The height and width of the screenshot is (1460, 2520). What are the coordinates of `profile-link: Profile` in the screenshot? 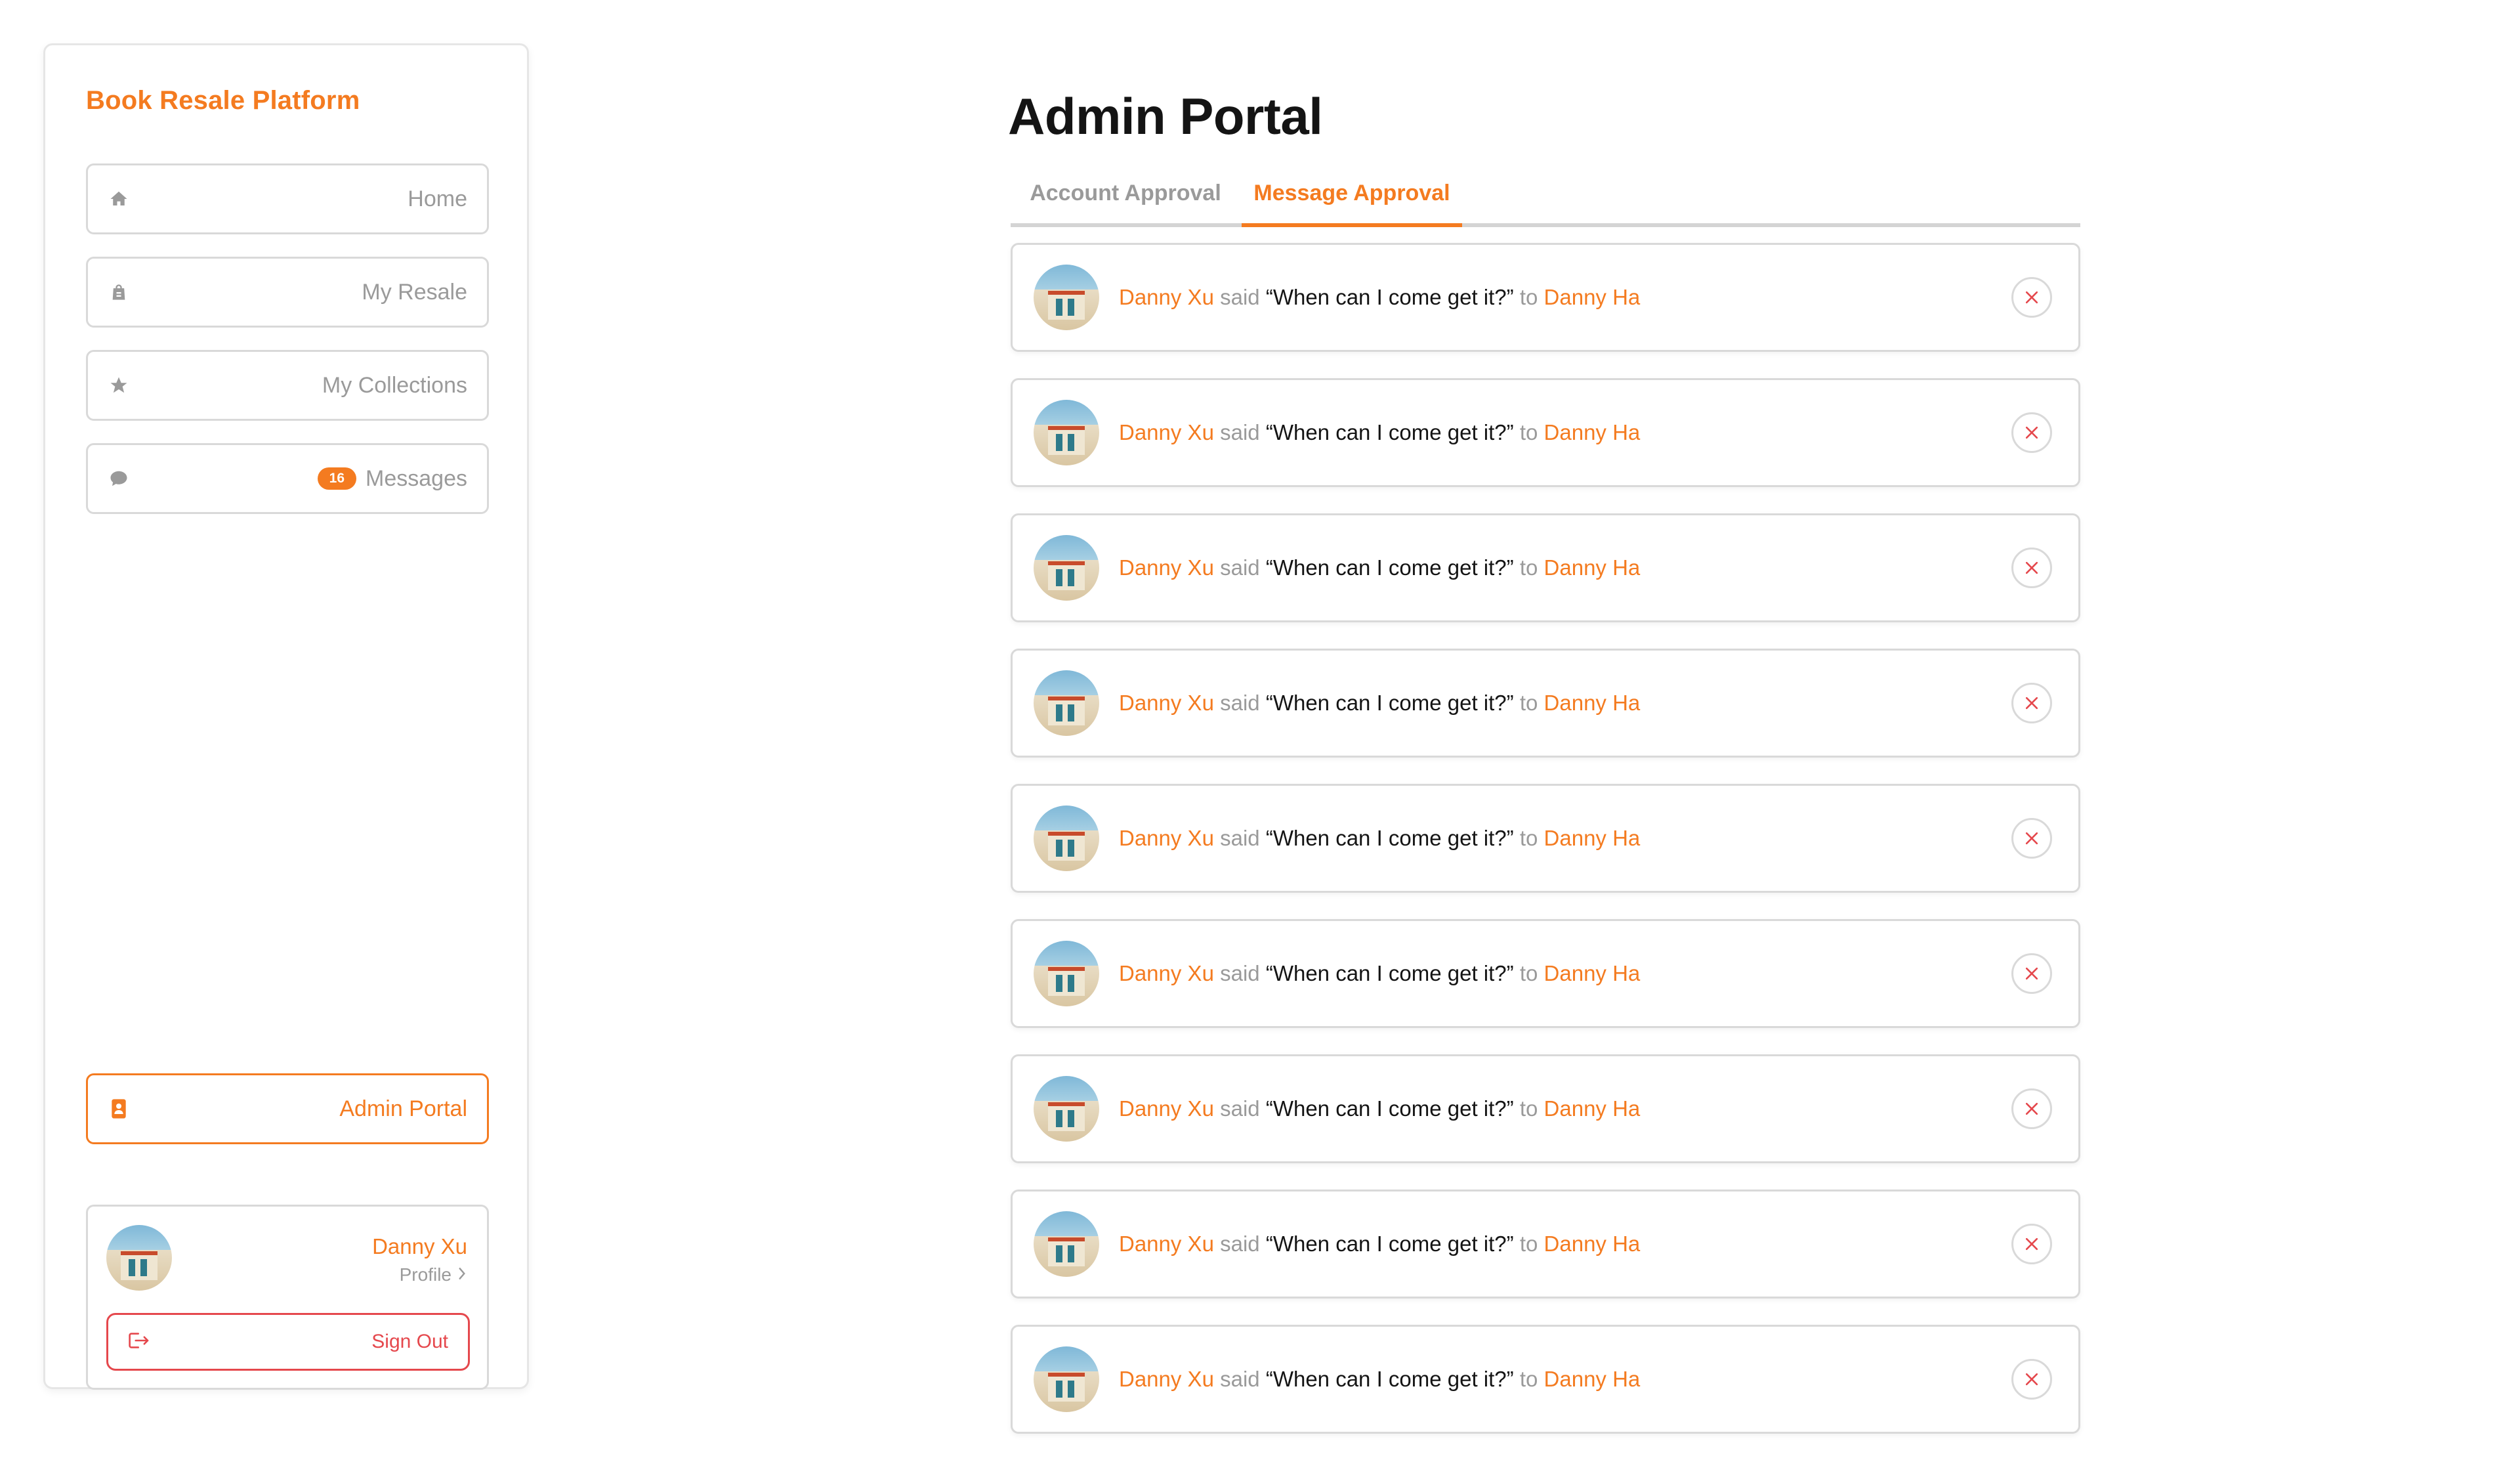 It's located at (433, 1274).